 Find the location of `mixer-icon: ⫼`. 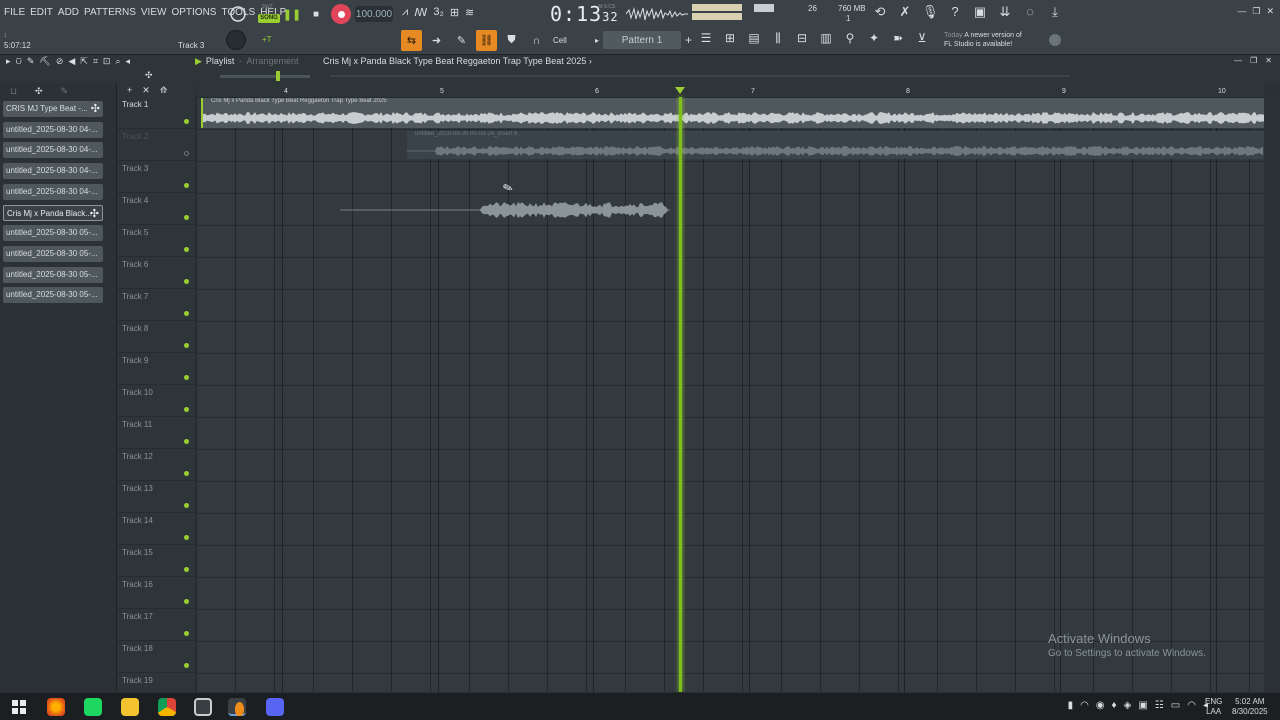

mixer-icon: ⫼ is located at coordinates (778, 38).